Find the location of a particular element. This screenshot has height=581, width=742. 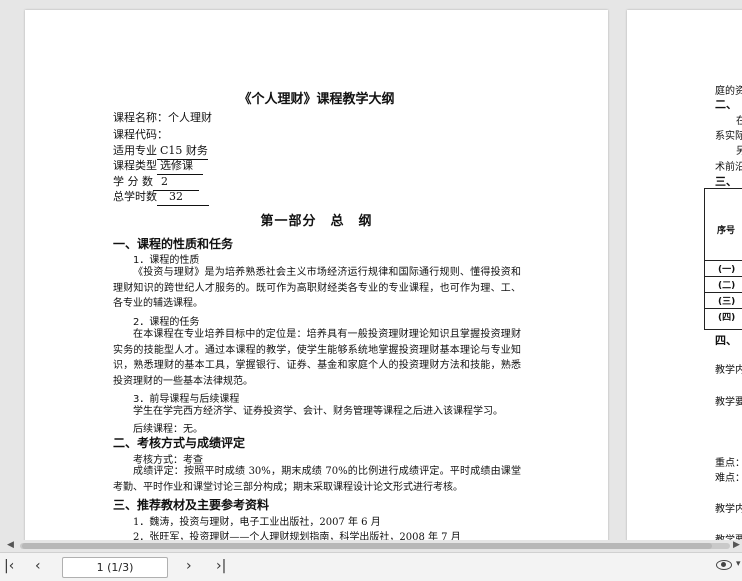

document-title: 《个人理财》课程教学大纲 is located at coordinates (316, 99).